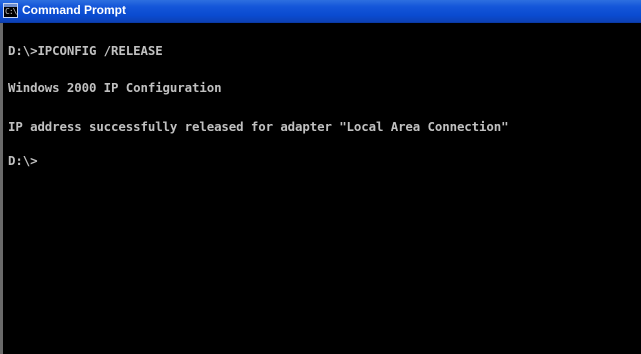 Image resolution: width=641 pixels, height=354 pixels. What do you see at coordinates (74, 10) in the screenshot?
I see `window-title: Command Prompt` at bounding box center [74, 10].